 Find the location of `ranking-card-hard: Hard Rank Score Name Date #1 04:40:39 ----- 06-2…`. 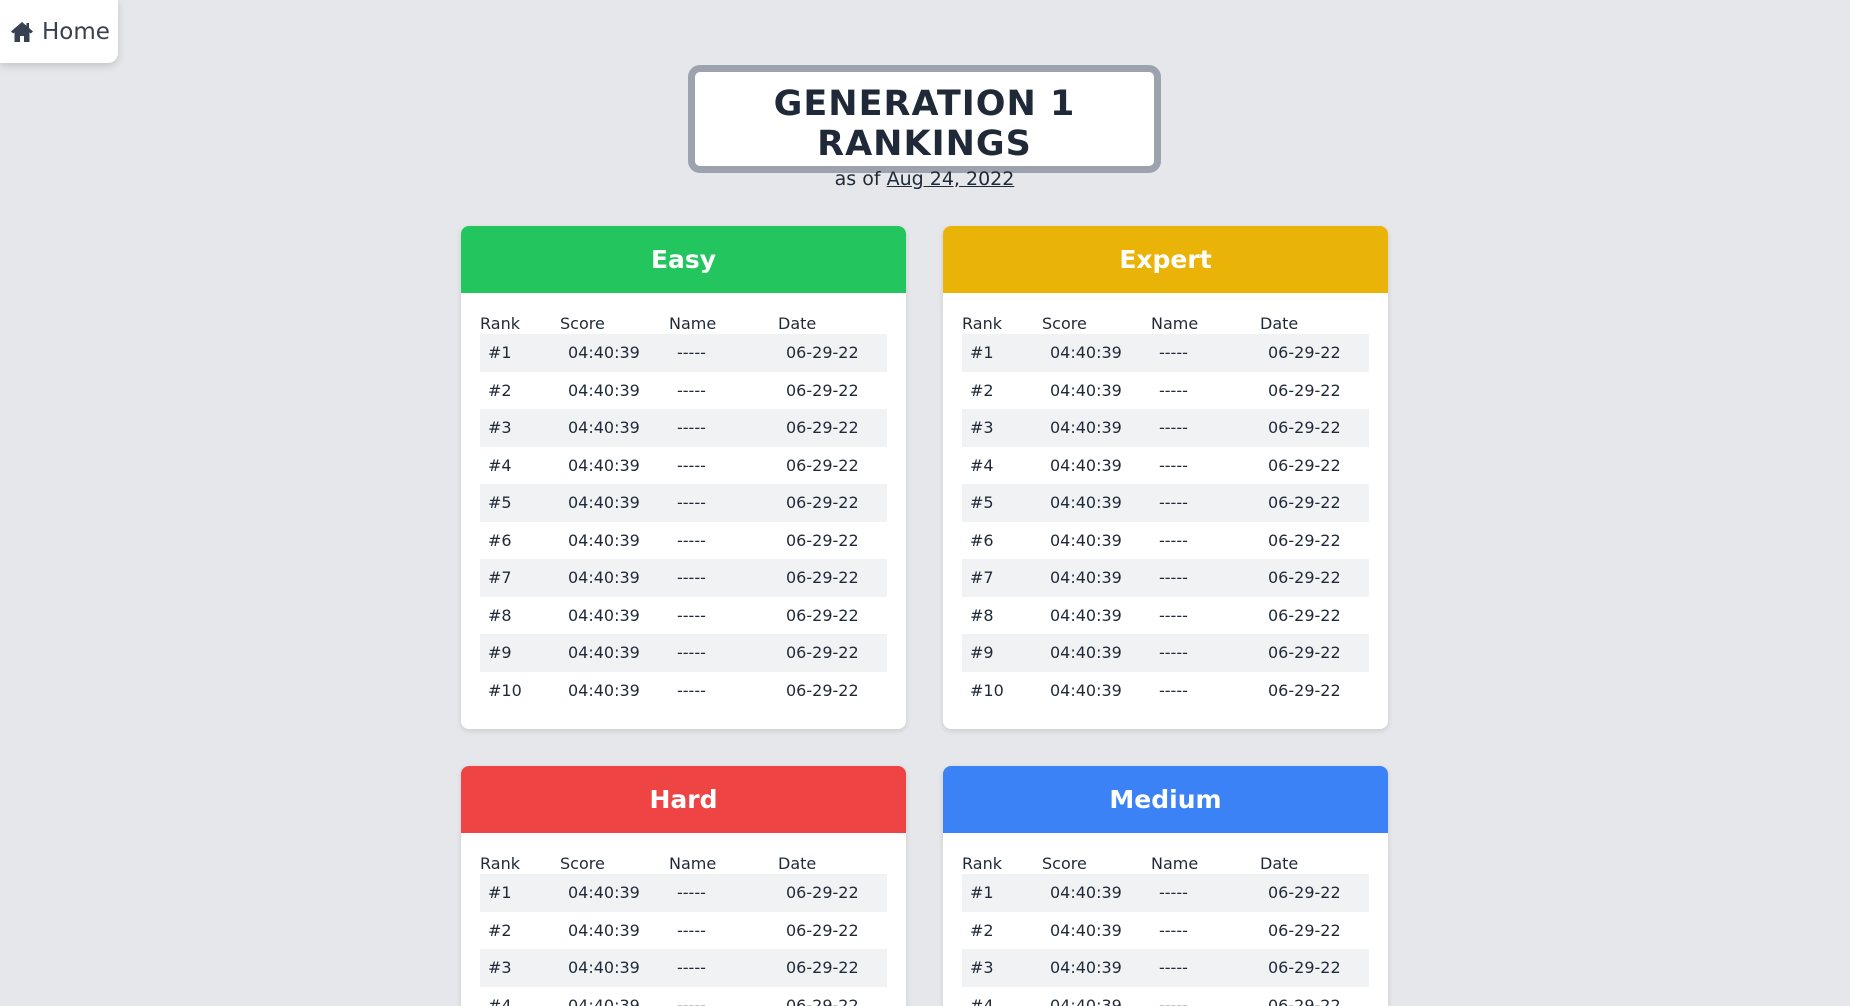

ranking-card-hard: Hard Rank Score Name Date #1 04:40:39 ----- 06-2… is located at coordinates (683, 886).